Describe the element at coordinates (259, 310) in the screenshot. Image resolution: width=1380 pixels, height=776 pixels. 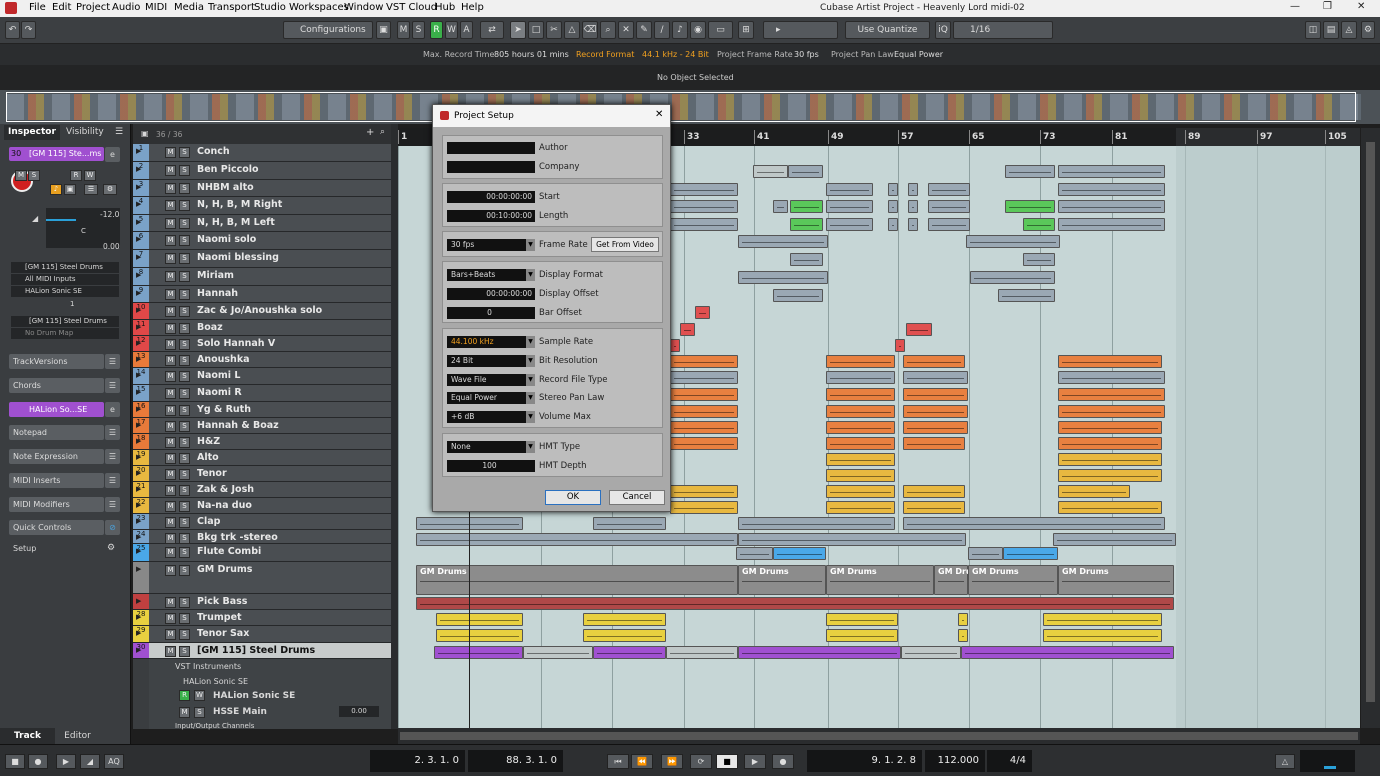
I see `track-name: Zac & Jo/Anoushka solo` at that location.